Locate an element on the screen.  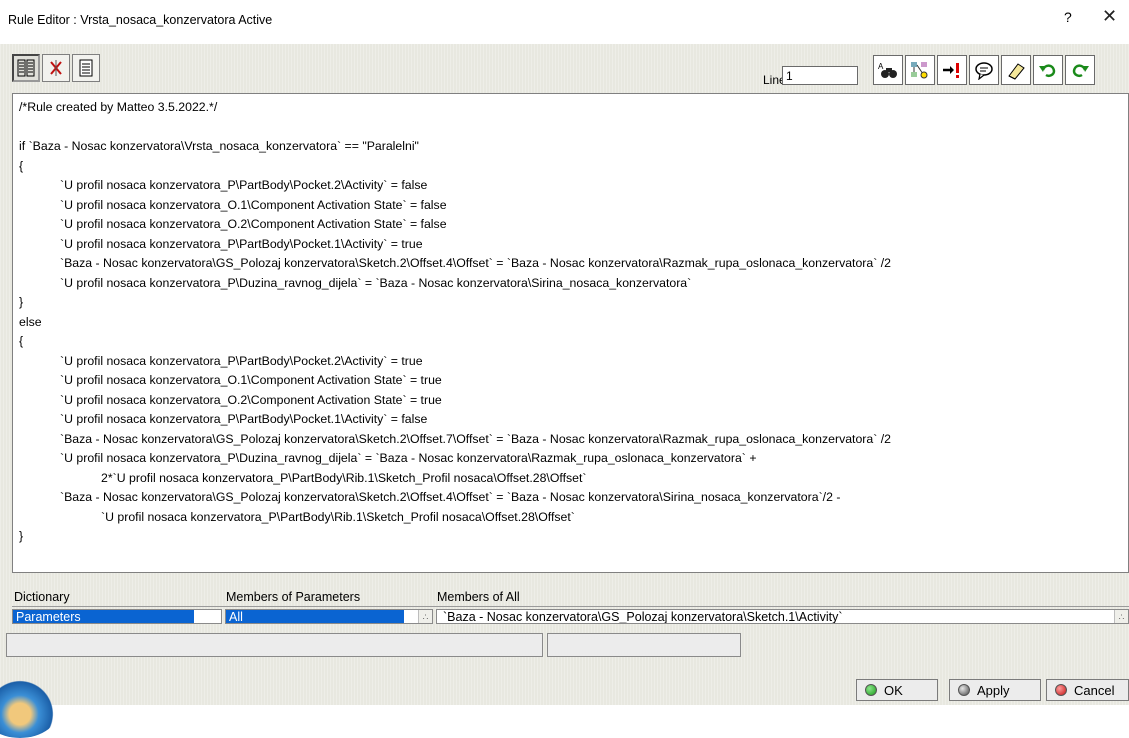
ok-button: OK is located at coordinates (897, 690).